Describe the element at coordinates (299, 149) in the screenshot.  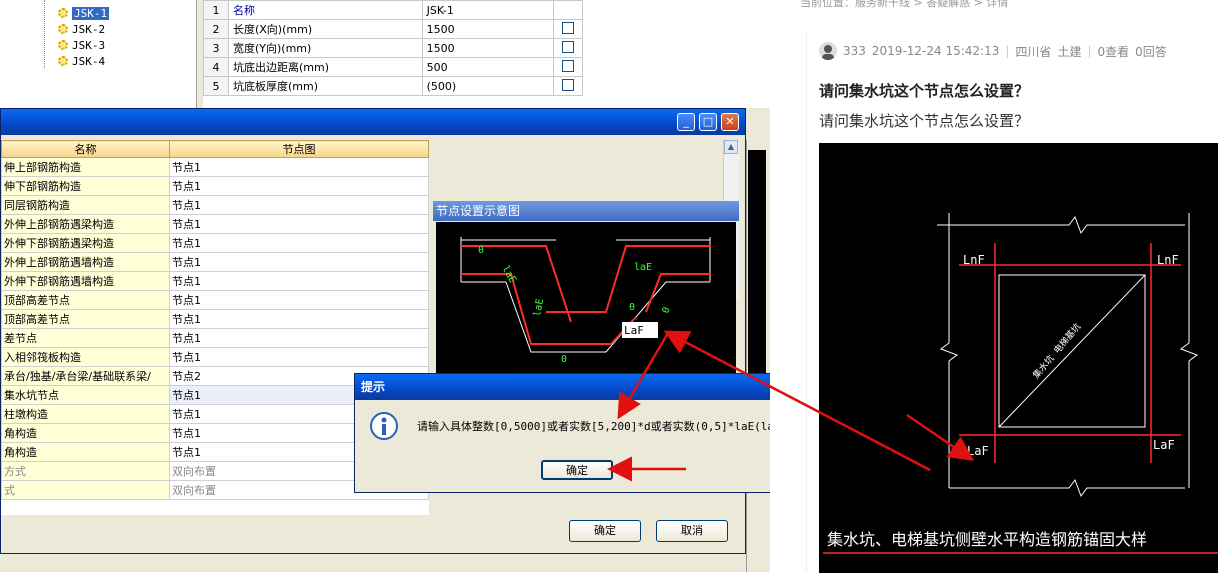
I see `column-header-node: 节点图` at that location.